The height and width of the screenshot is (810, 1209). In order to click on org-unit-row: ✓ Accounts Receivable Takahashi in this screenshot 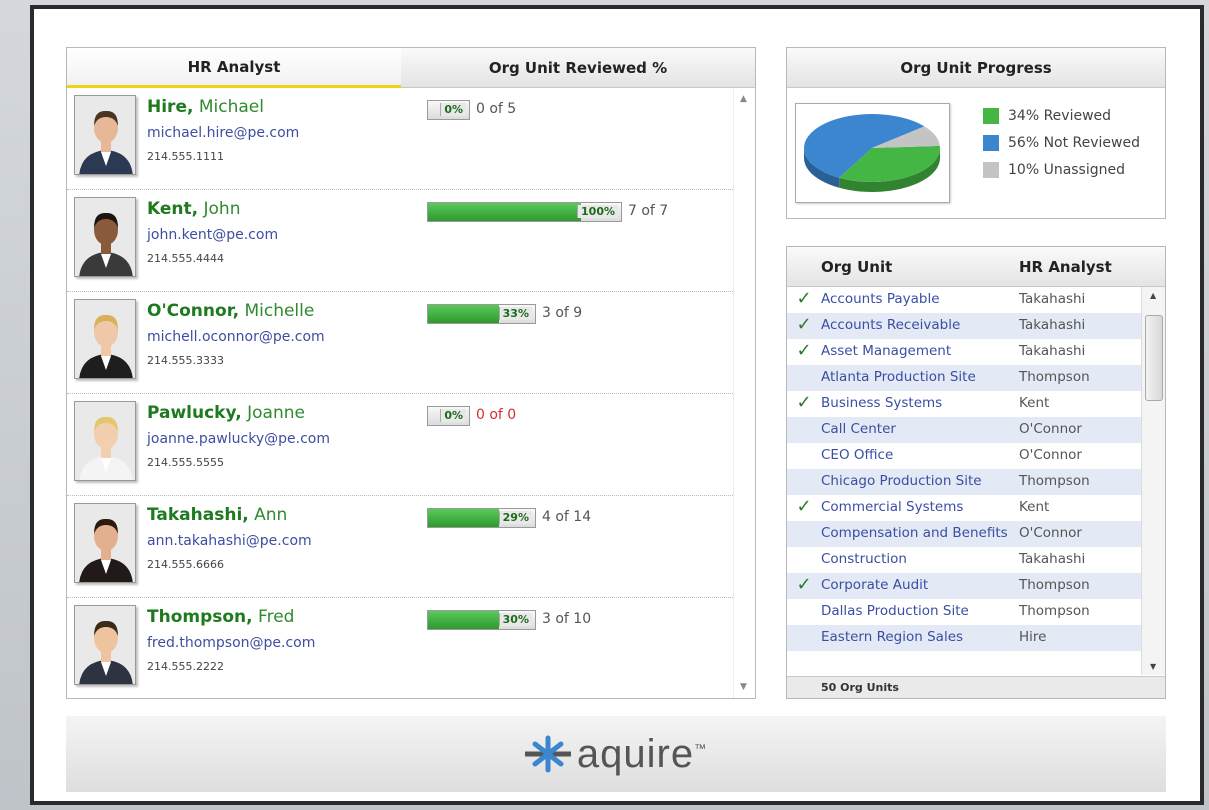, I will do `click(964, 326)`.